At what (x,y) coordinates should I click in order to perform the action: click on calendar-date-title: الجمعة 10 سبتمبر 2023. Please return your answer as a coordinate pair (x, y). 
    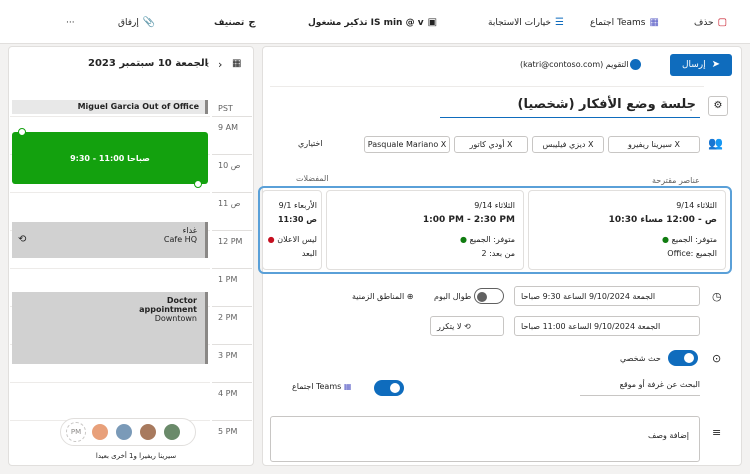
    Looking at the image, I should click on (148, 63).